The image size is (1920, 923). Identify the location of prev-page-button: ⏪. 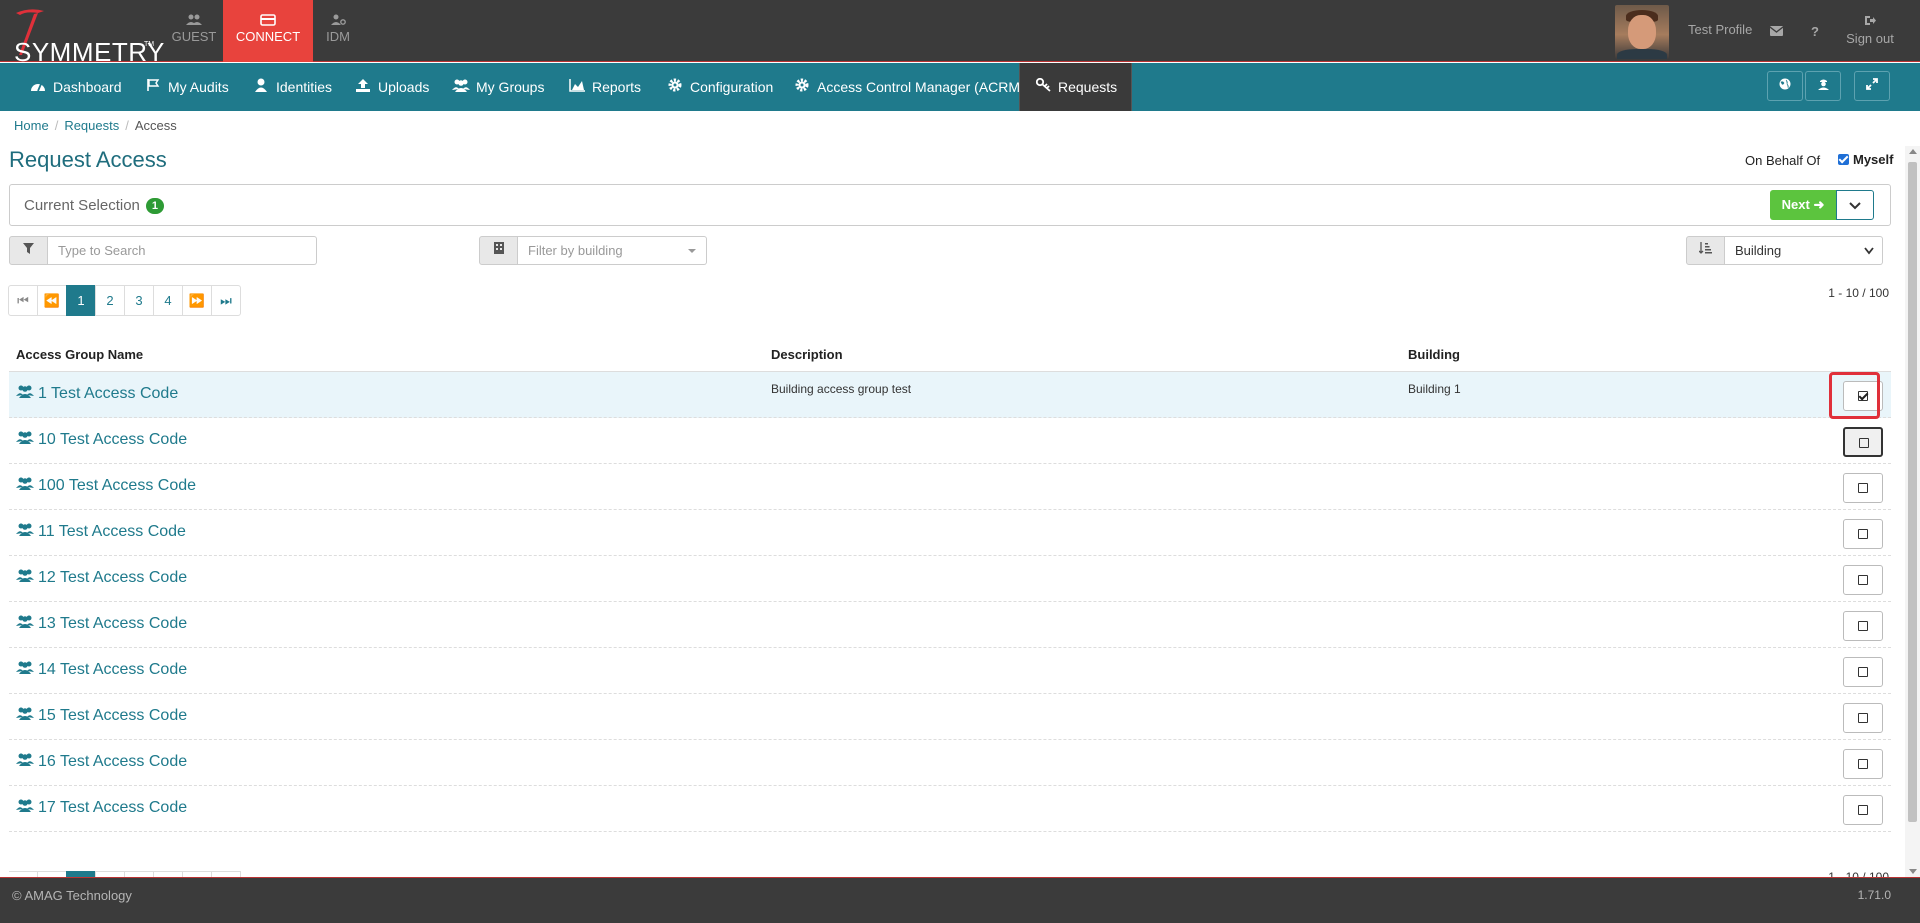
(52, 300).